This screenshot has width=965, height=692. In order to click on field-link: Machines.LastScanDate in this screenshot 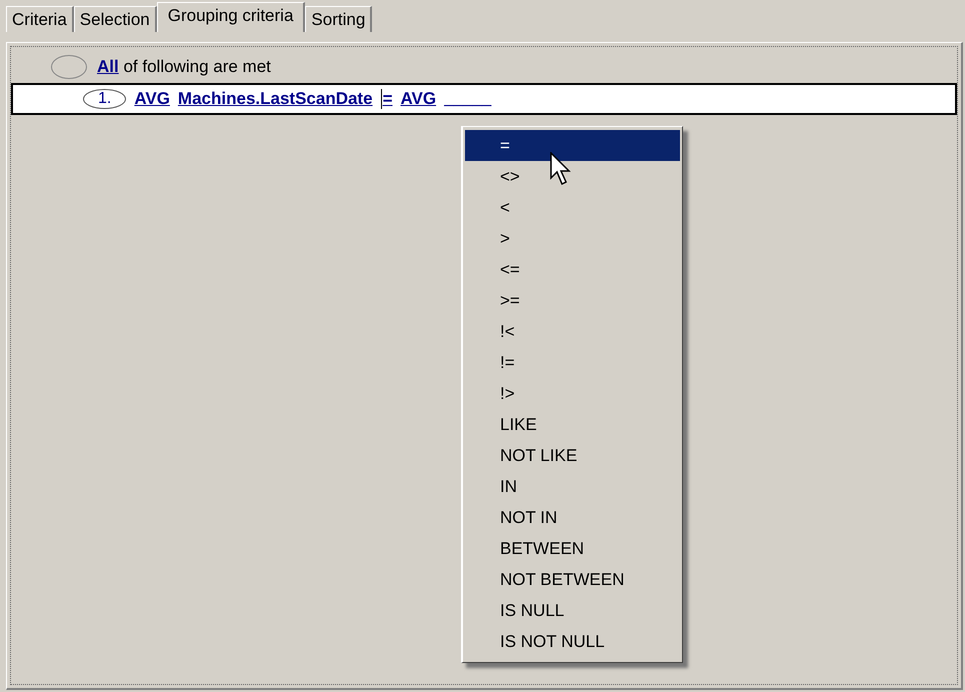, I will do `click(275, 99)`.